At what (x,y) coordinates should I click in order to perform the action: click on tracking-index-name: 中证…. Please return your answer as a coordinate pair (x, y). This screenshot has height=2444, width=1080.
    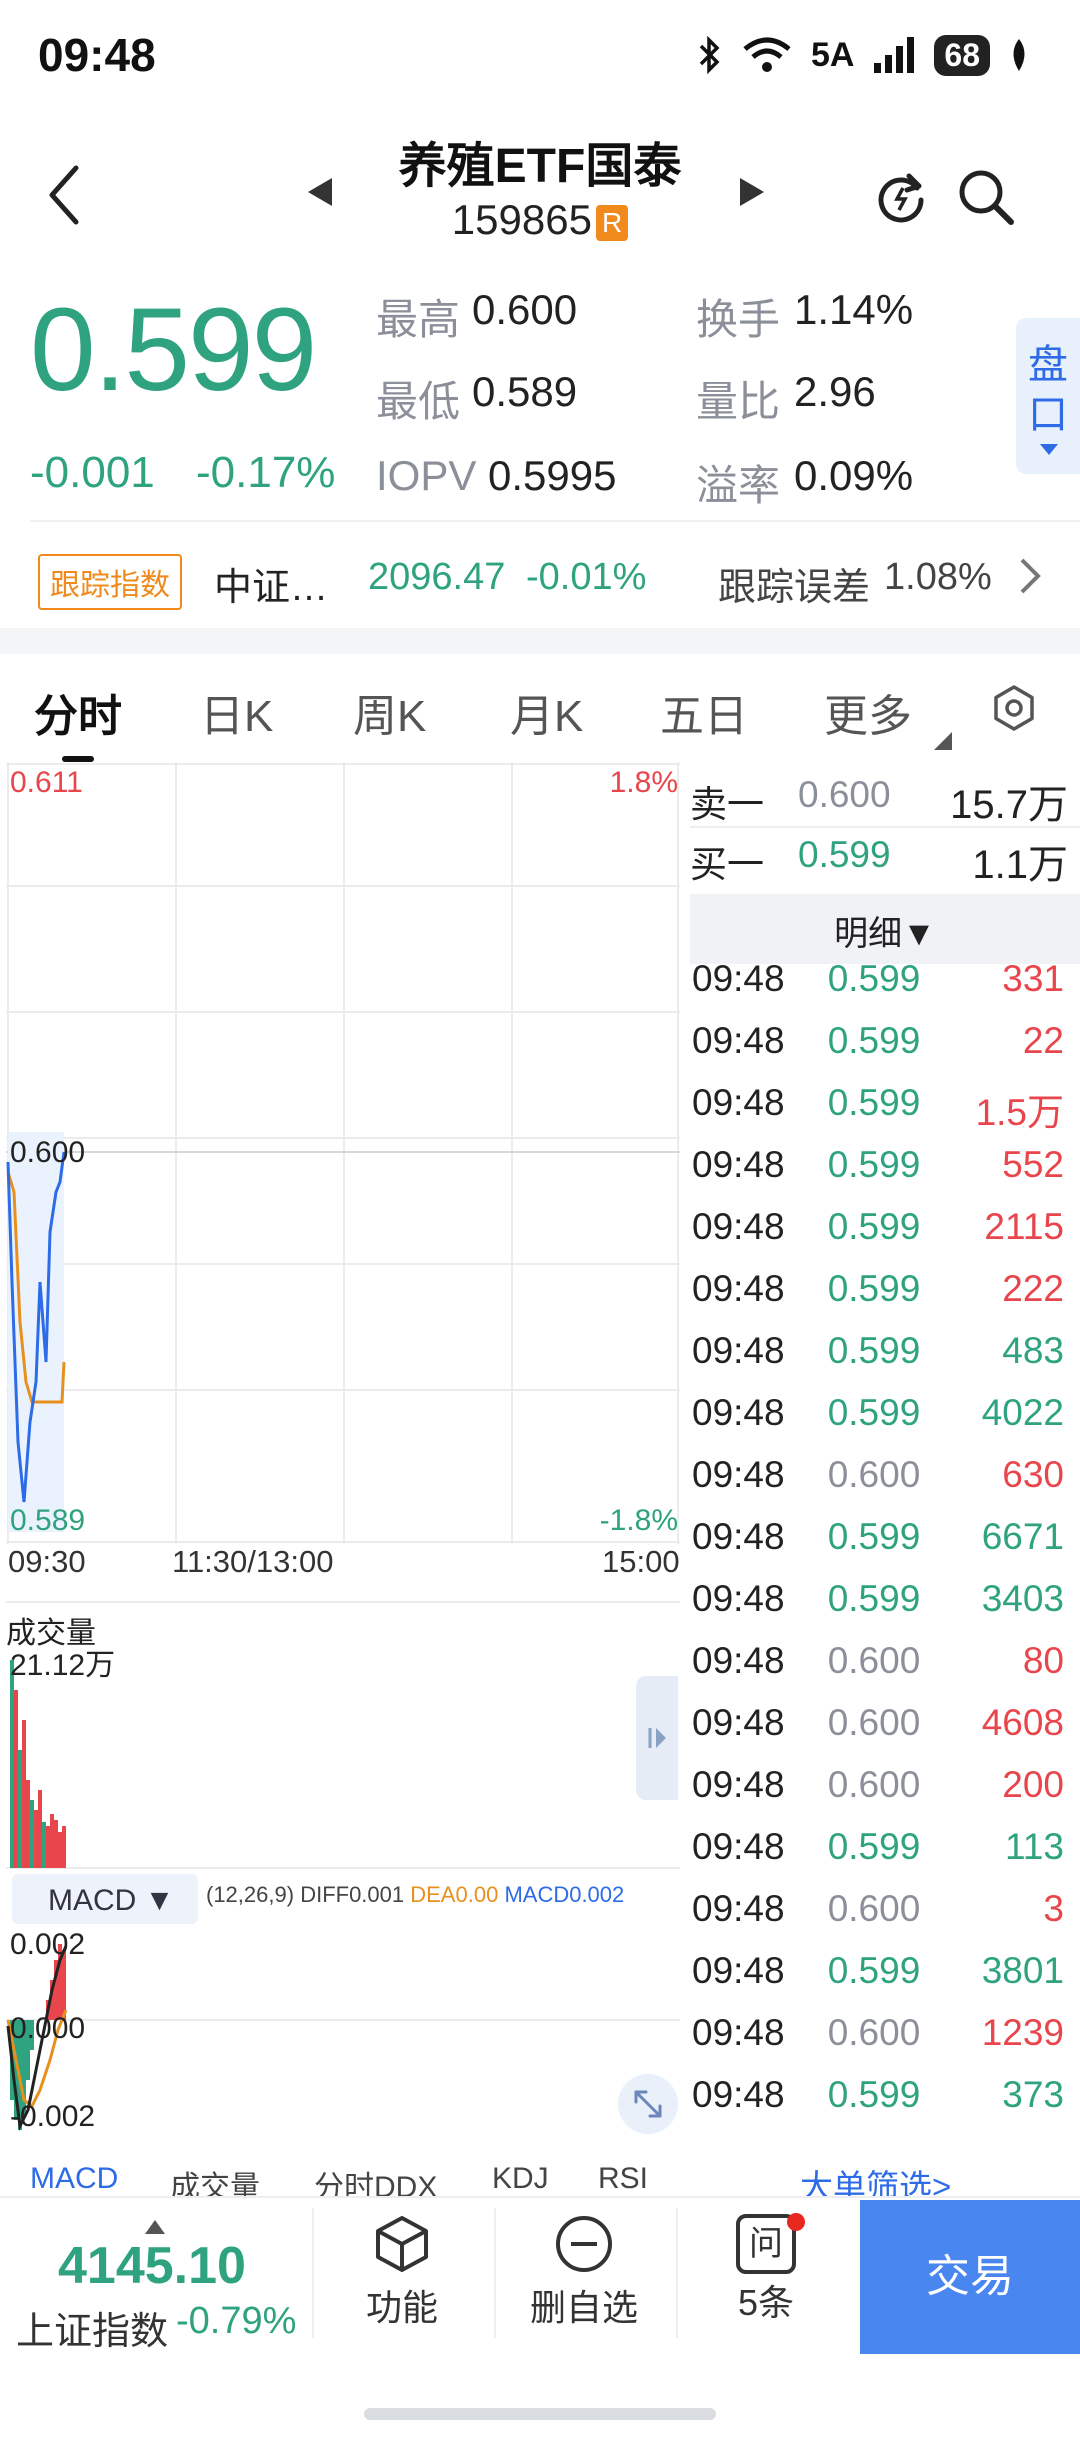
    Looking at the image, I should click on (271, 583).